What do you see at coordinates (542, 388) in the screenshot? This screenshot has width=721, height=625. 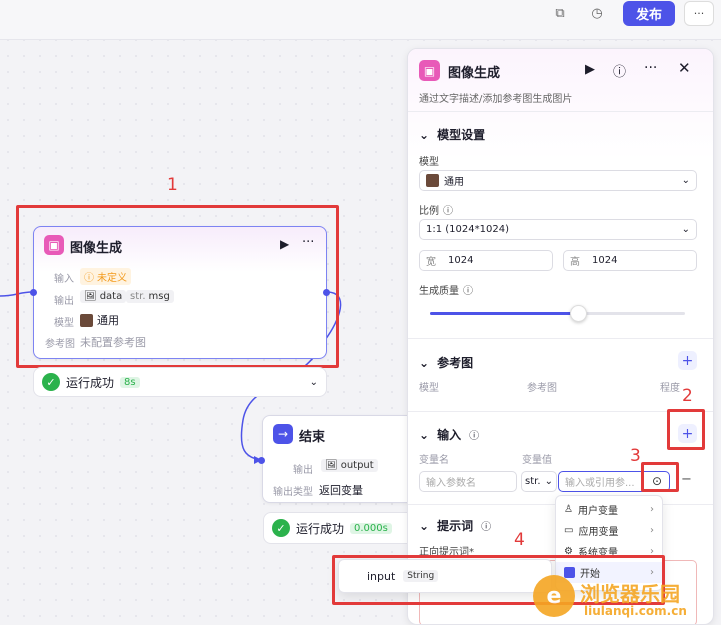 I see `column-header: 参考图` at bounding box center [542, 388].